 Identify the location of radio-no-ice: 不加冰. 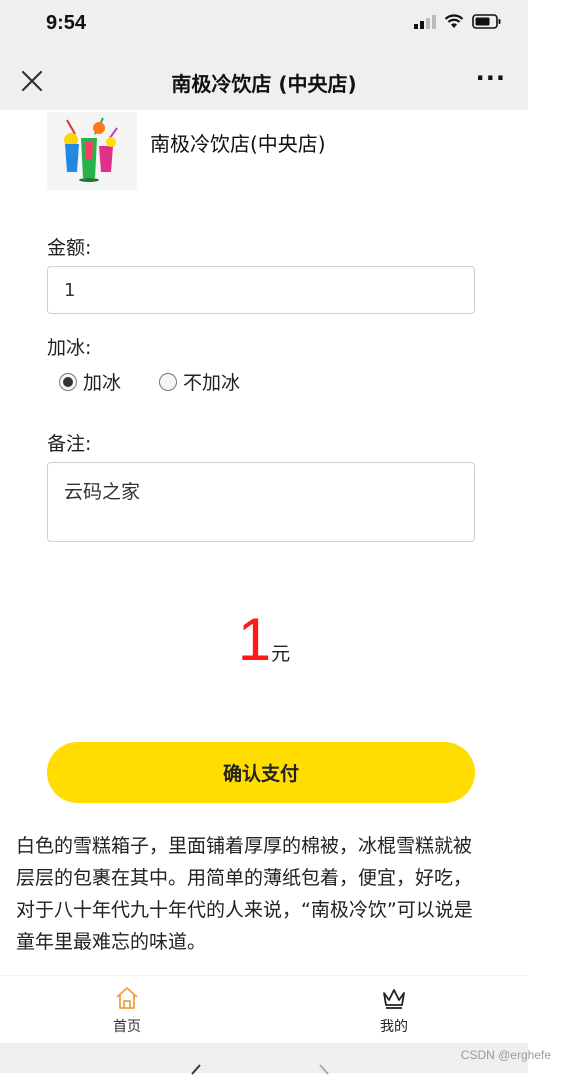
(199, 381).